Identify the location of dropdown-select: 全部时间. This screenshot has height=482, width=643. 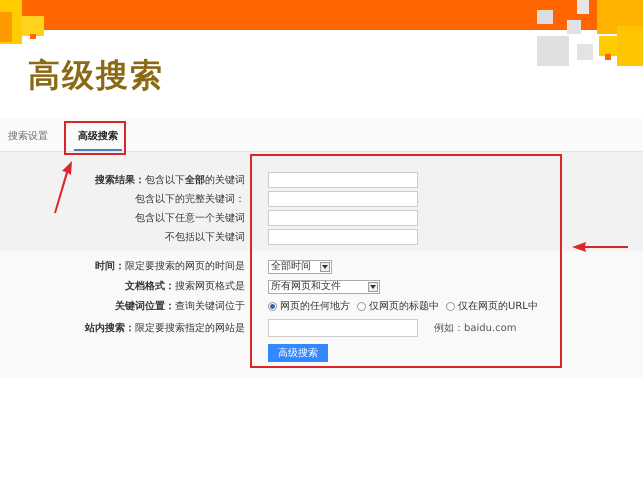
(300, 267).